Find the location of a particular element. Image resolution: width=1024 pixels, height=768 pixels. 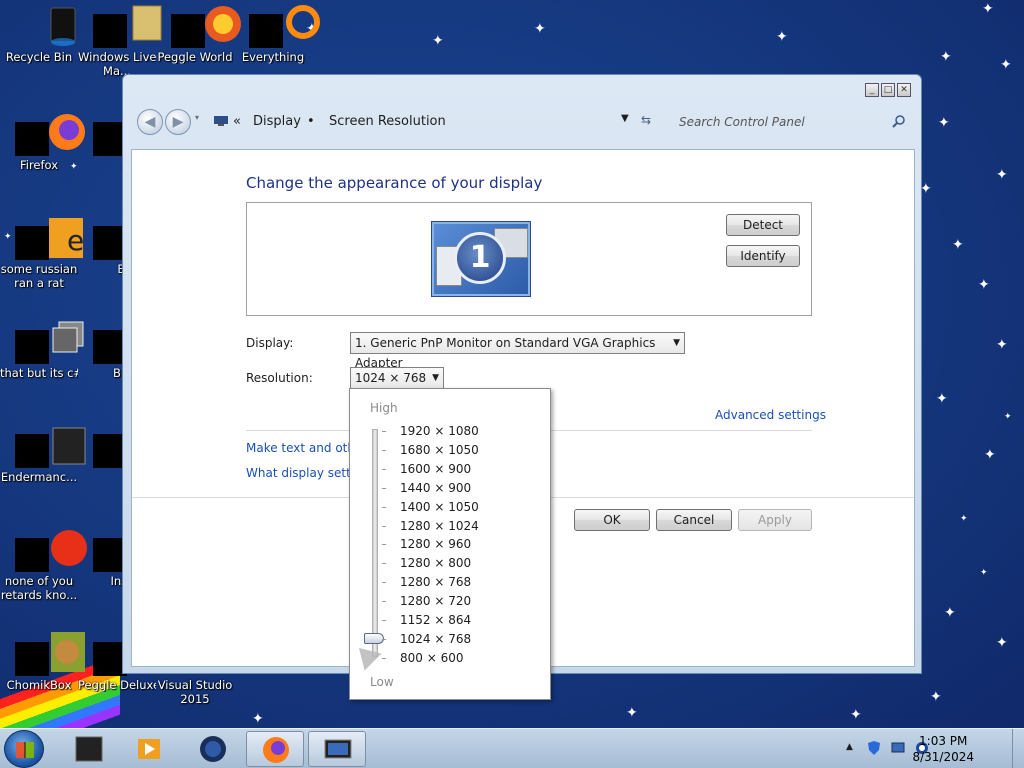

display-settings-icon is located at coordinates (338, 749).